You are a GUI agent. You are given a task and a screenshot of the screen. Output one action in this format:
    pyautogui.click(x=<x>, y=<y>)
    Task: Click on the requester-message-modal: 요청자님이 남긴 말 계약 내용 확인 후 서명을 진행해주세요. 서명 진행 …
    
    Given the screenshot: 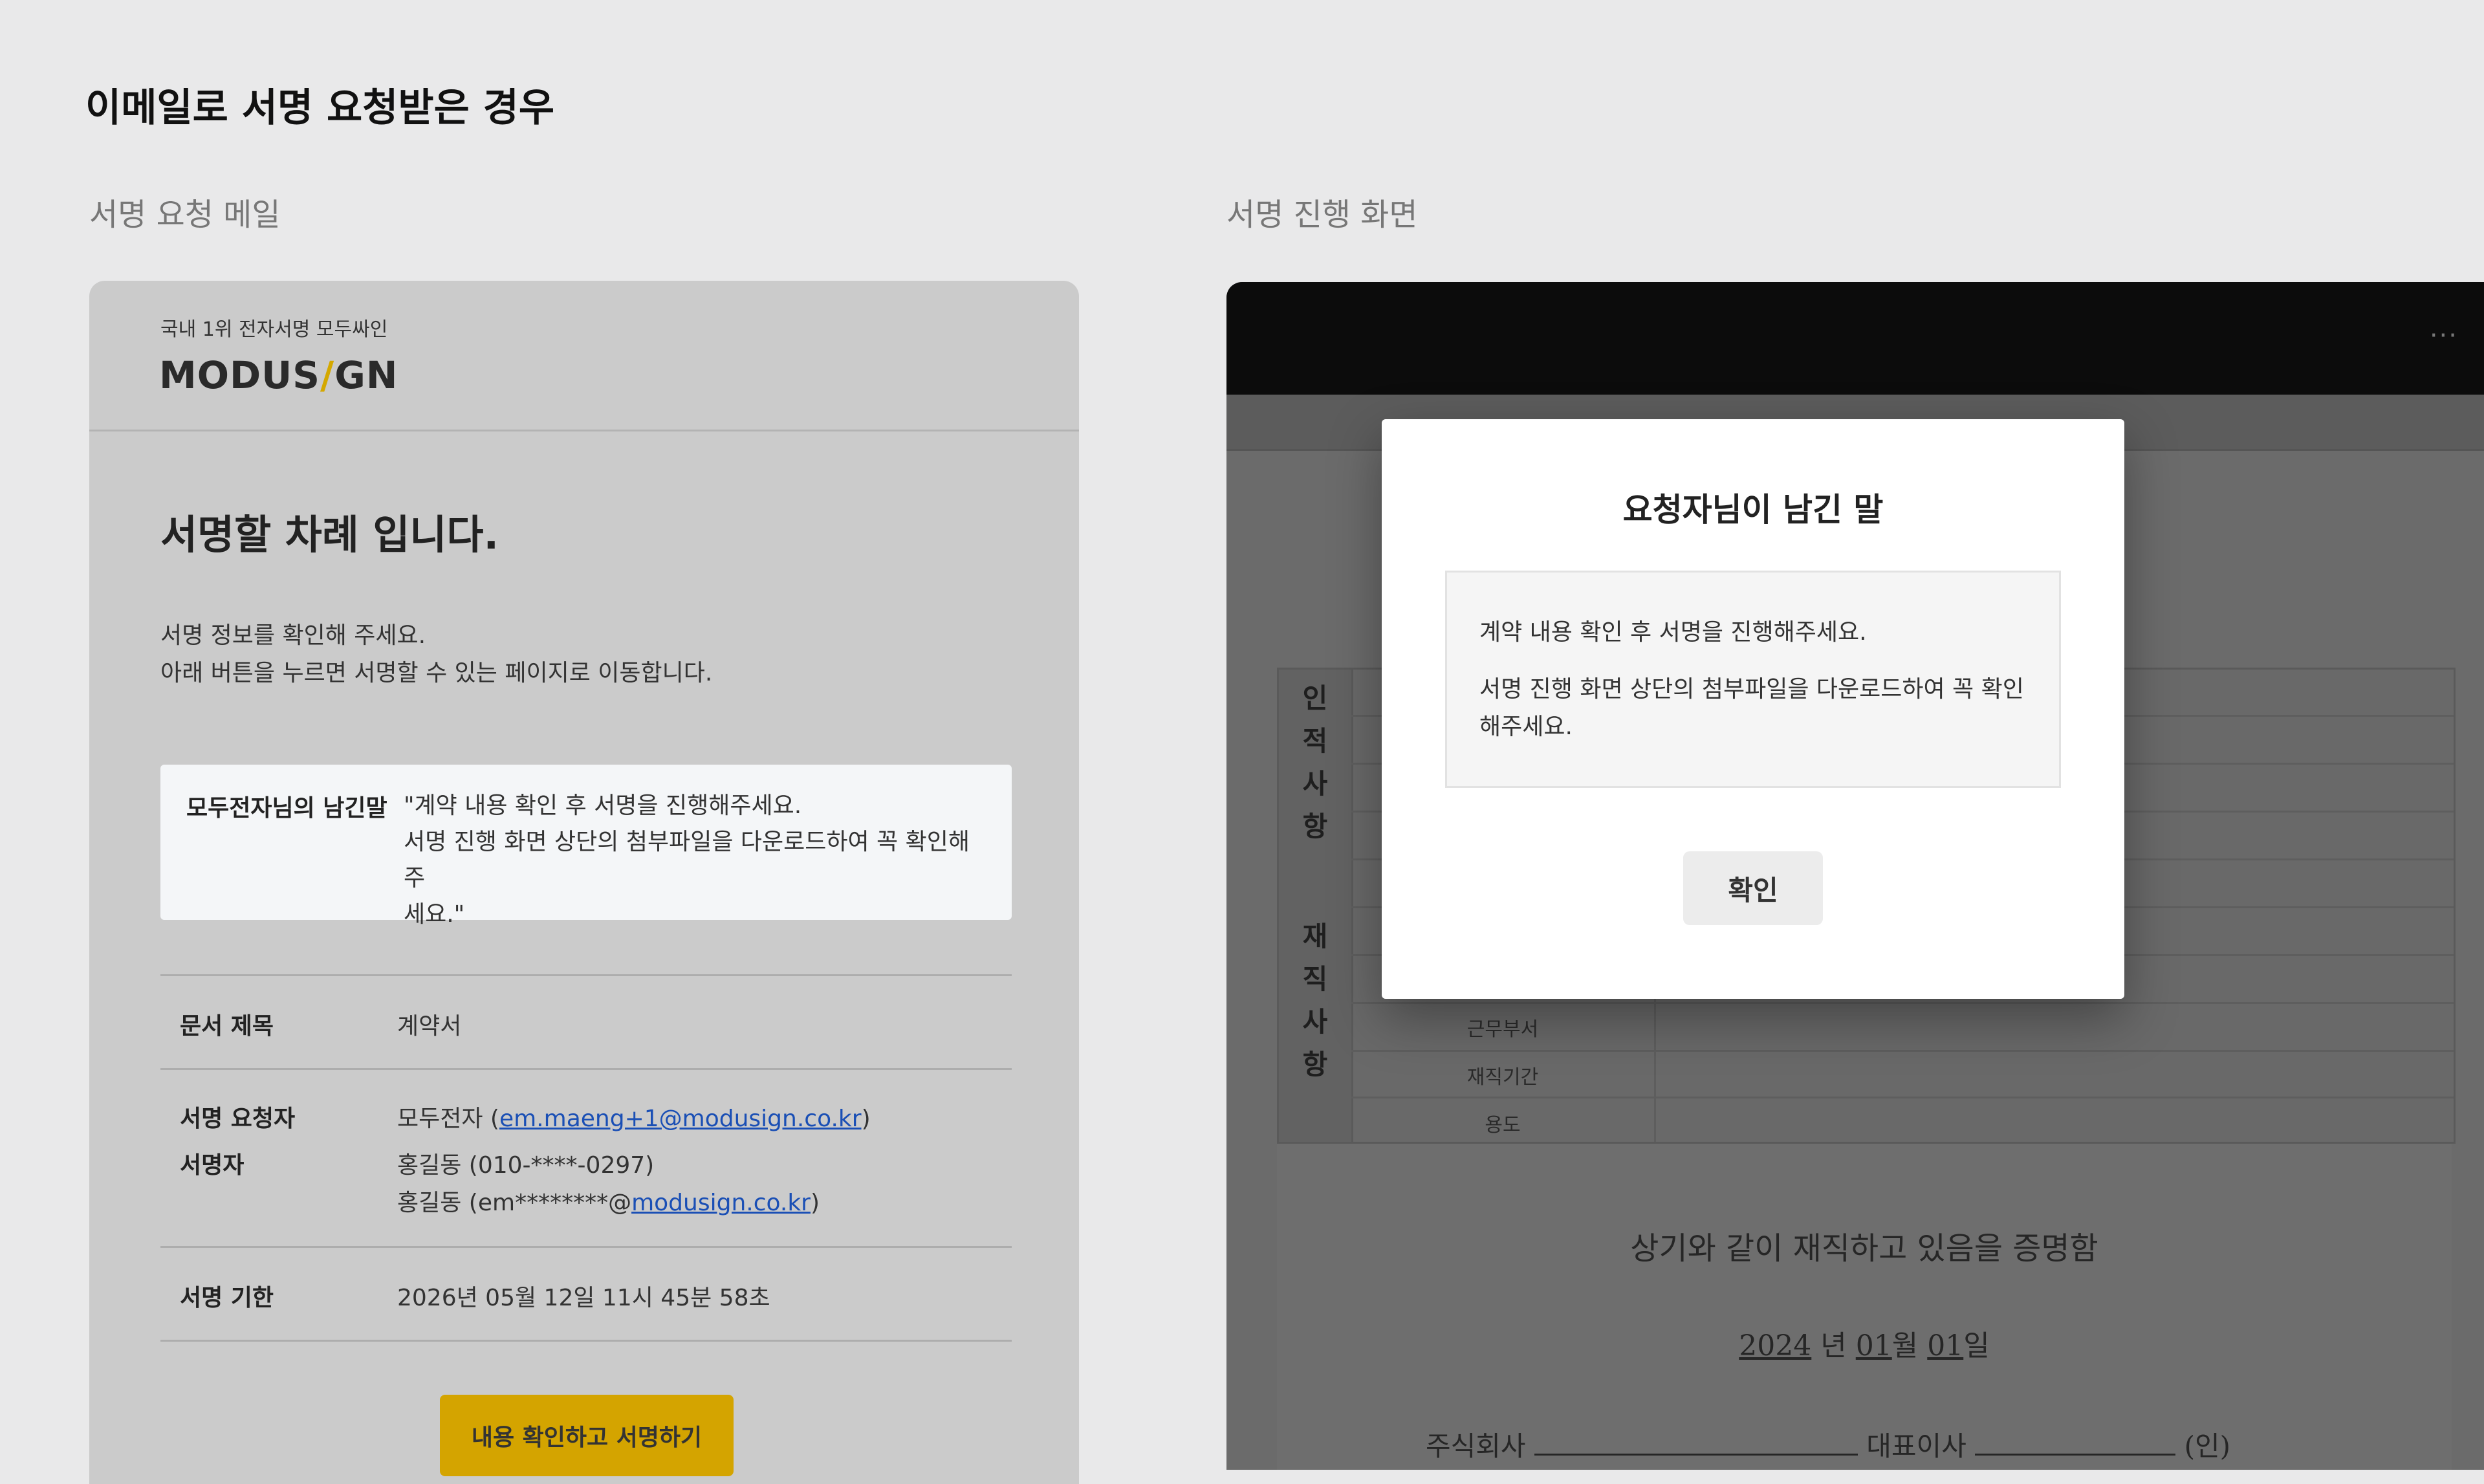 What is the action you would take?
    pyautogui.click(x=1753, y=709)
    